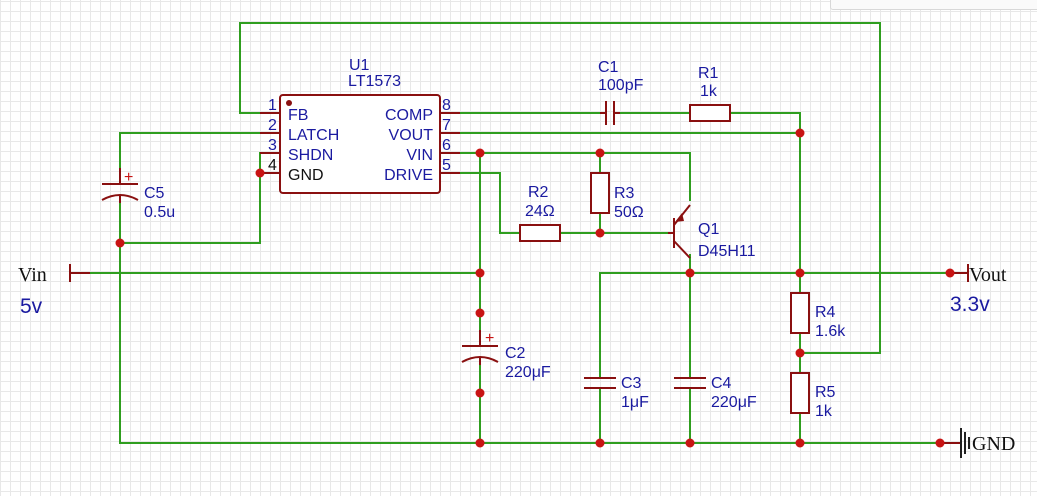  What do you see at coordinates (154, 193) in the screenshot?
I see `c5-ref: C5` at bounding box center [154, 193].